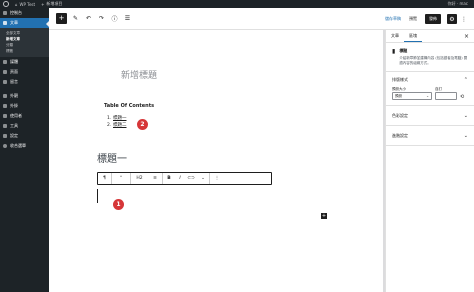 This screenshot has width=474, height=292. Describe the element at coordinates (24, 51) in the screenshot. I see `submenu-tags: 標籤` at that location.